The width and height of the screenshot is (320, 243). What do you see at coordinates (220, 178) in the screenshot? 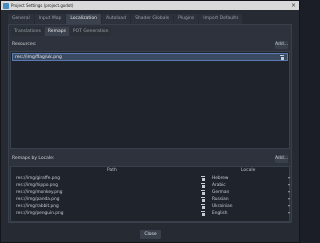
I see `locale-select: Hebrew` at bounding box center [220, 178].